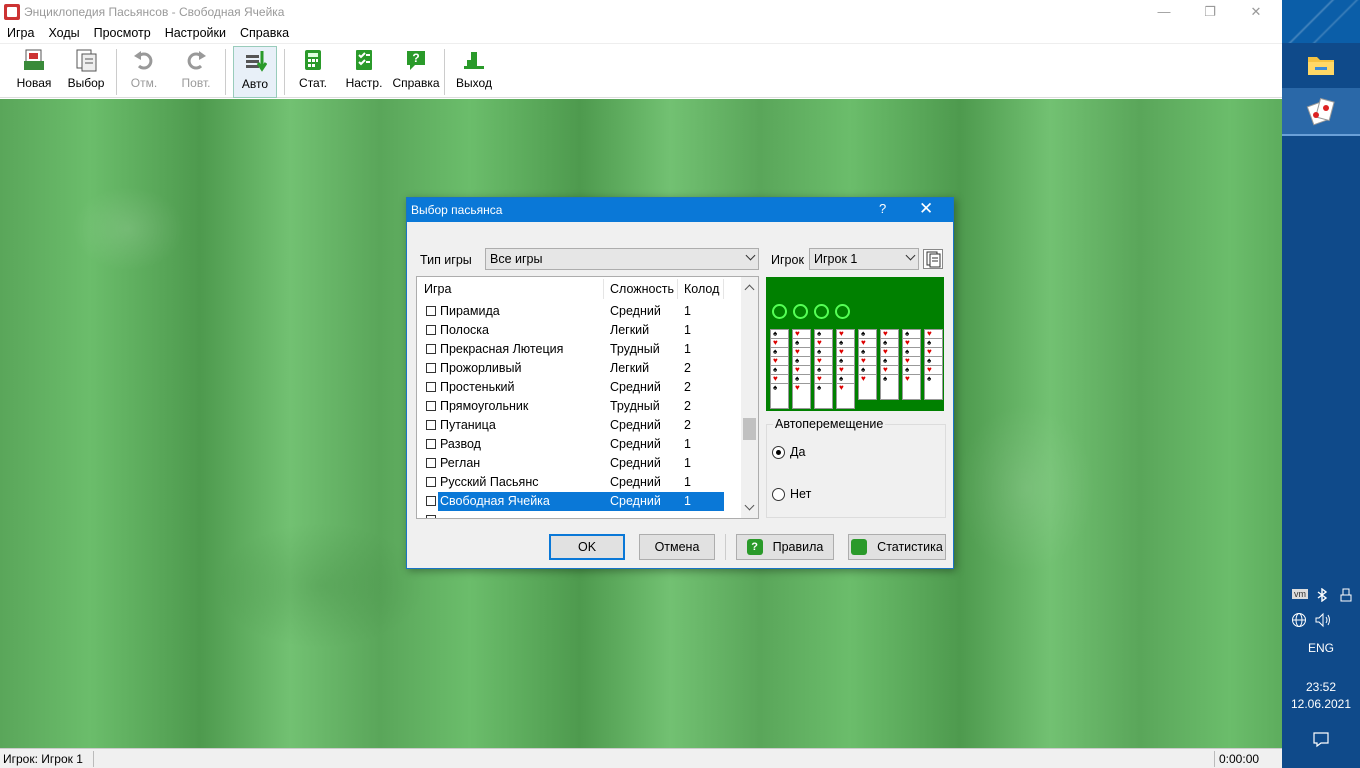  I want to click on game-type-select: Все игры, so click(622, 259).